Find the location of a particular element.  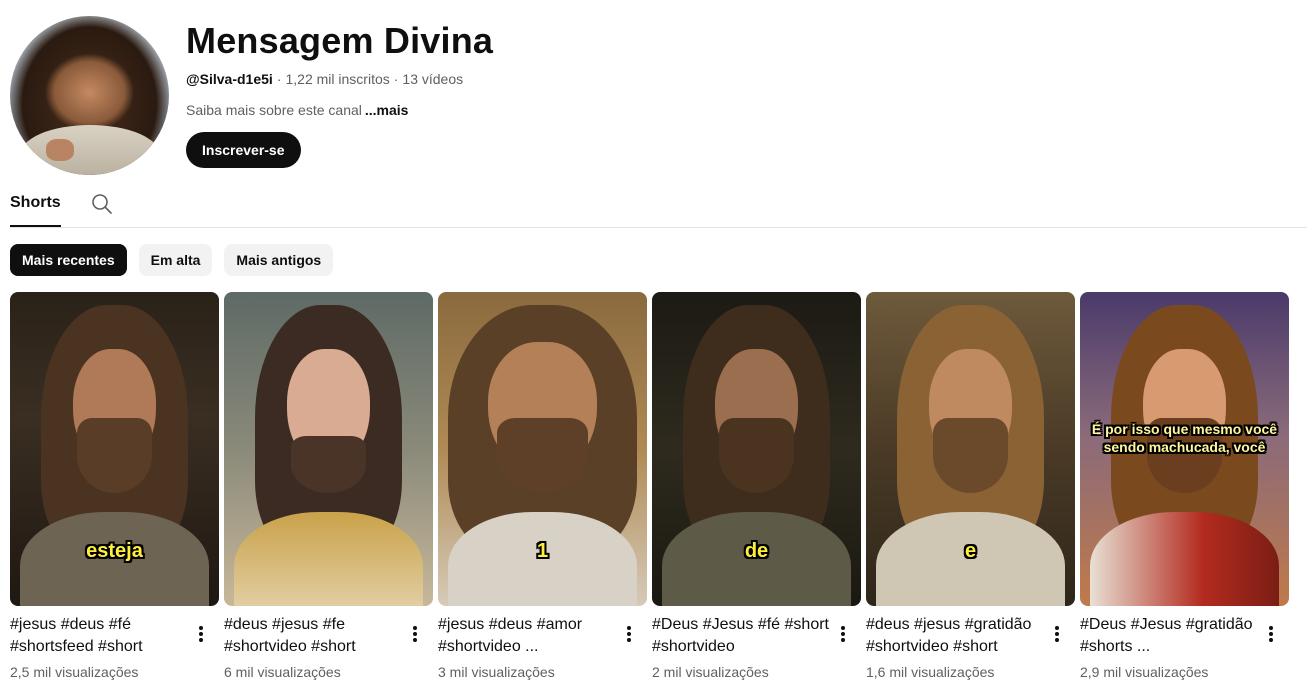

avatar-robe is located at coordinates (90, 150).